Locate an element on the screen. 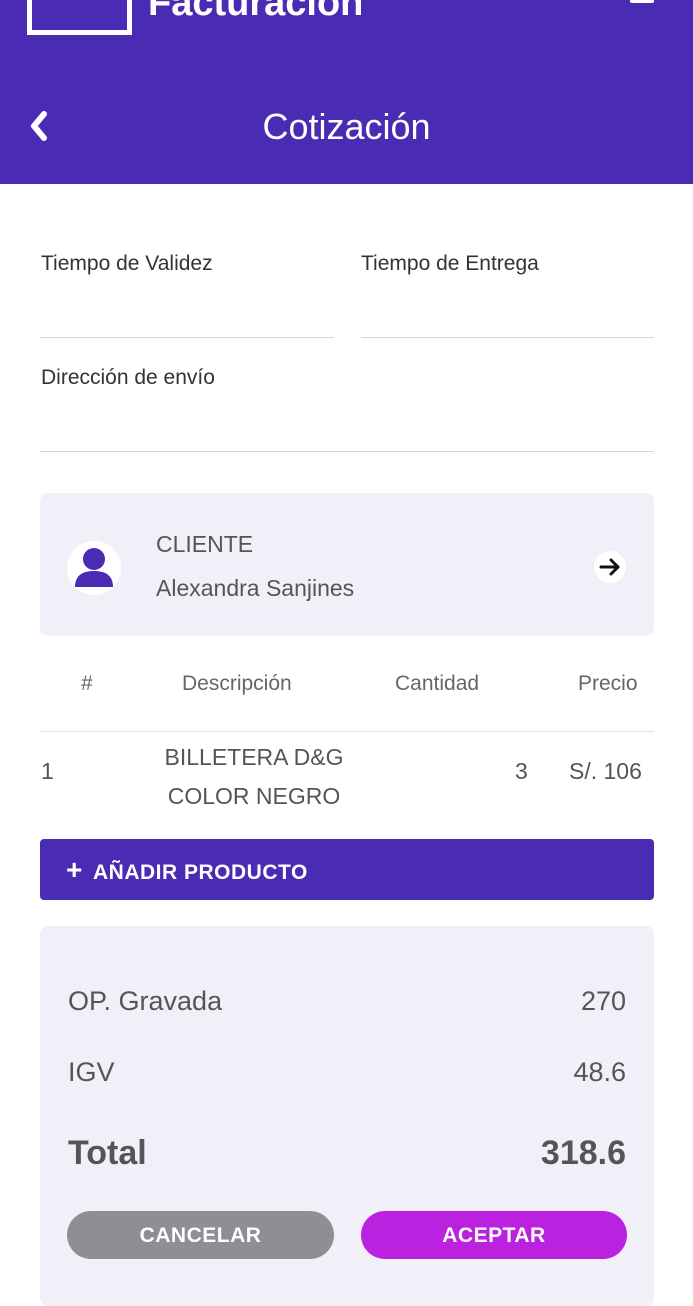 The width and height of the screenshot is (693, 1306). row-description: BILLETERA D&G COLOR NEGRO is located at coordinates (254, 777).